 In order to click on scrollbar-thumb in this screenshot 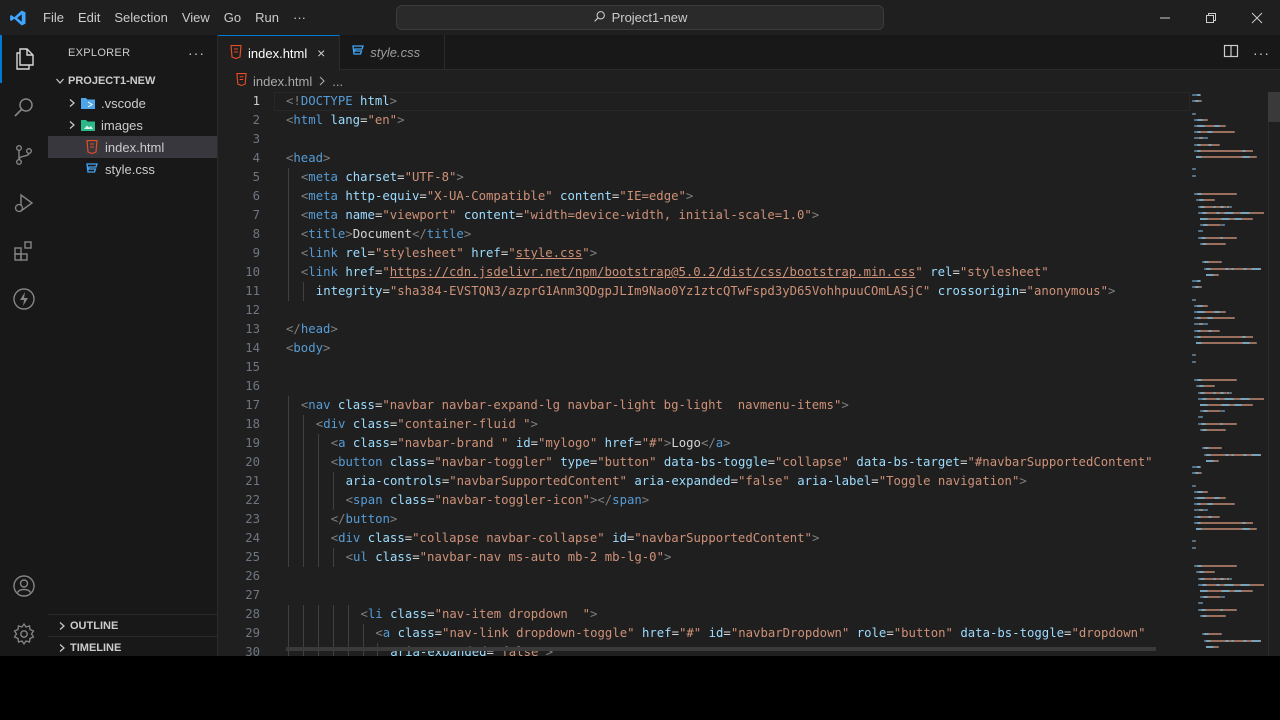, I will do `click(1274, 107)`.